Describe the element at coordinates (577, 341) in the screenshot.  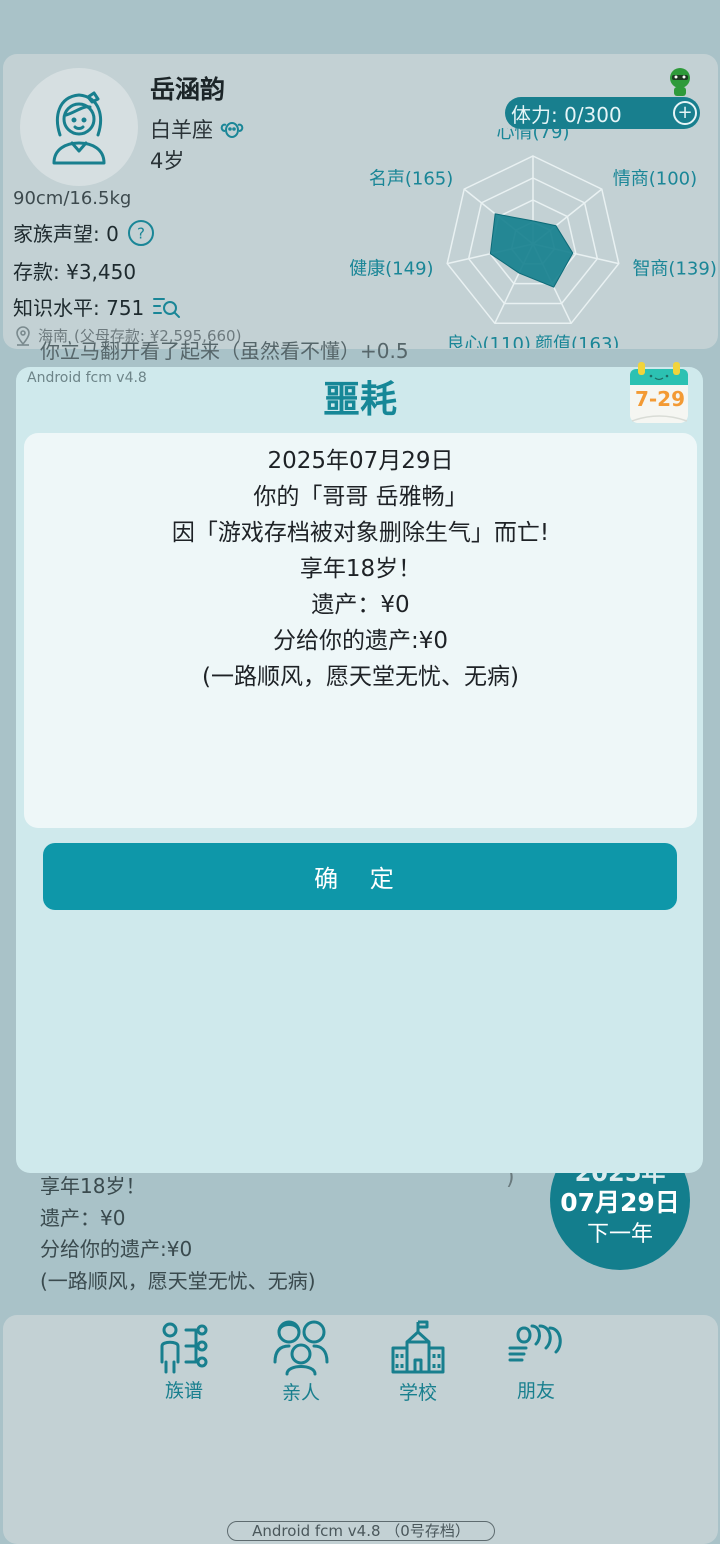
I see `radar-label: 颜值(163)` at that location.